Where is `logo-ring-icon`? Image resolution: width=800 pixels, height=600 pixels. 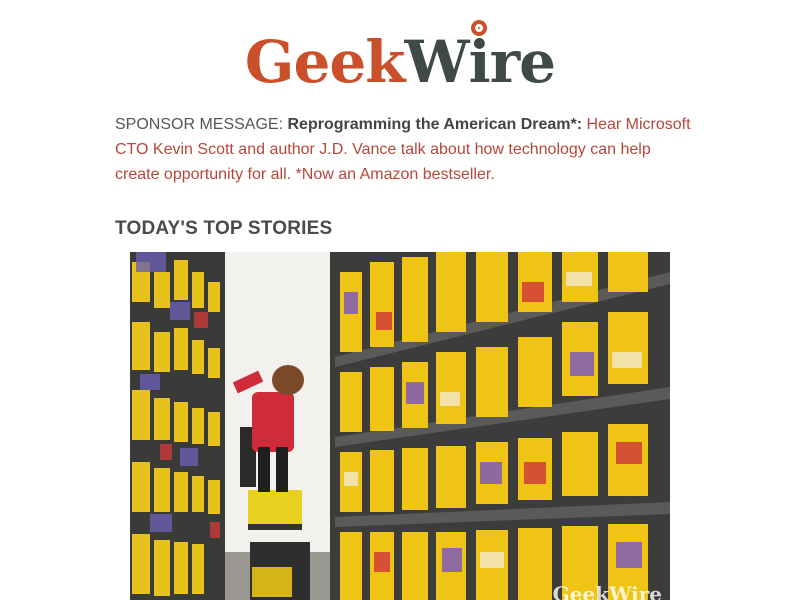 logo-ring-icon is located at coordinates (479, 28).